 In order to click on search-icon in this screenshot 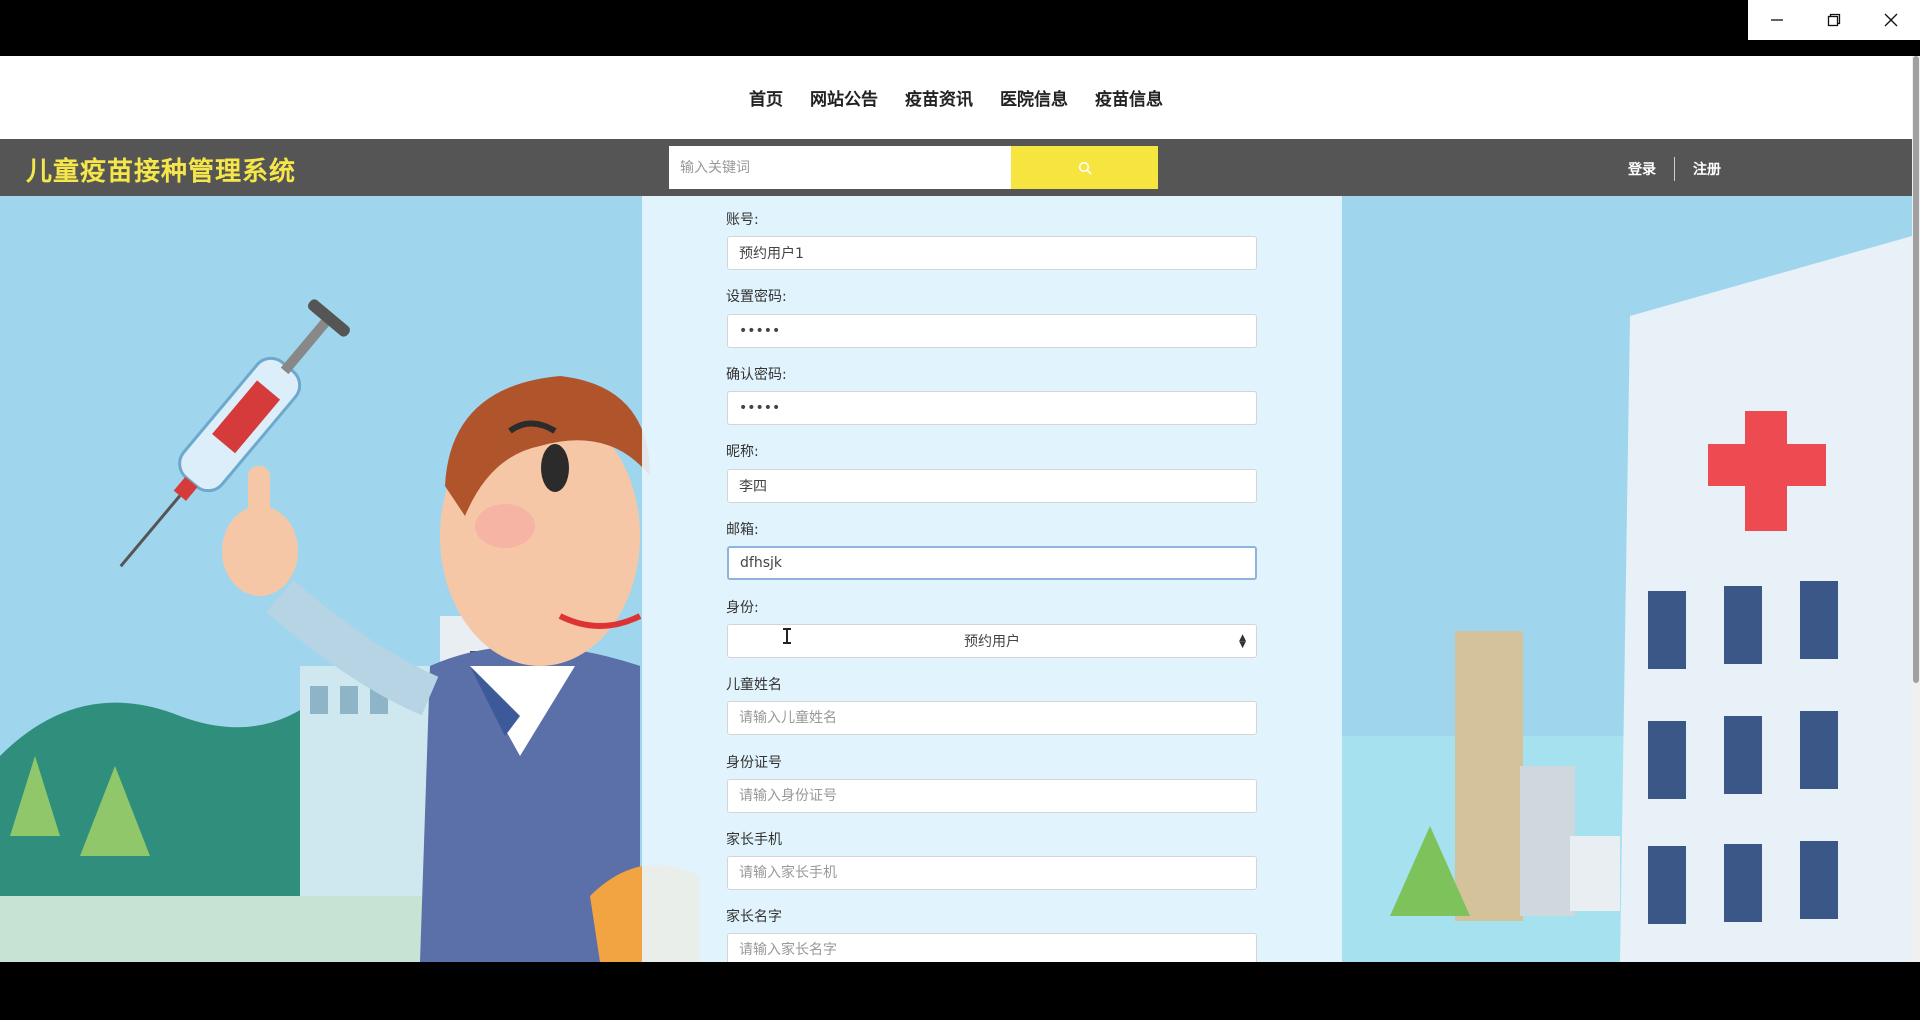, I will do `click(1085, 168)`.